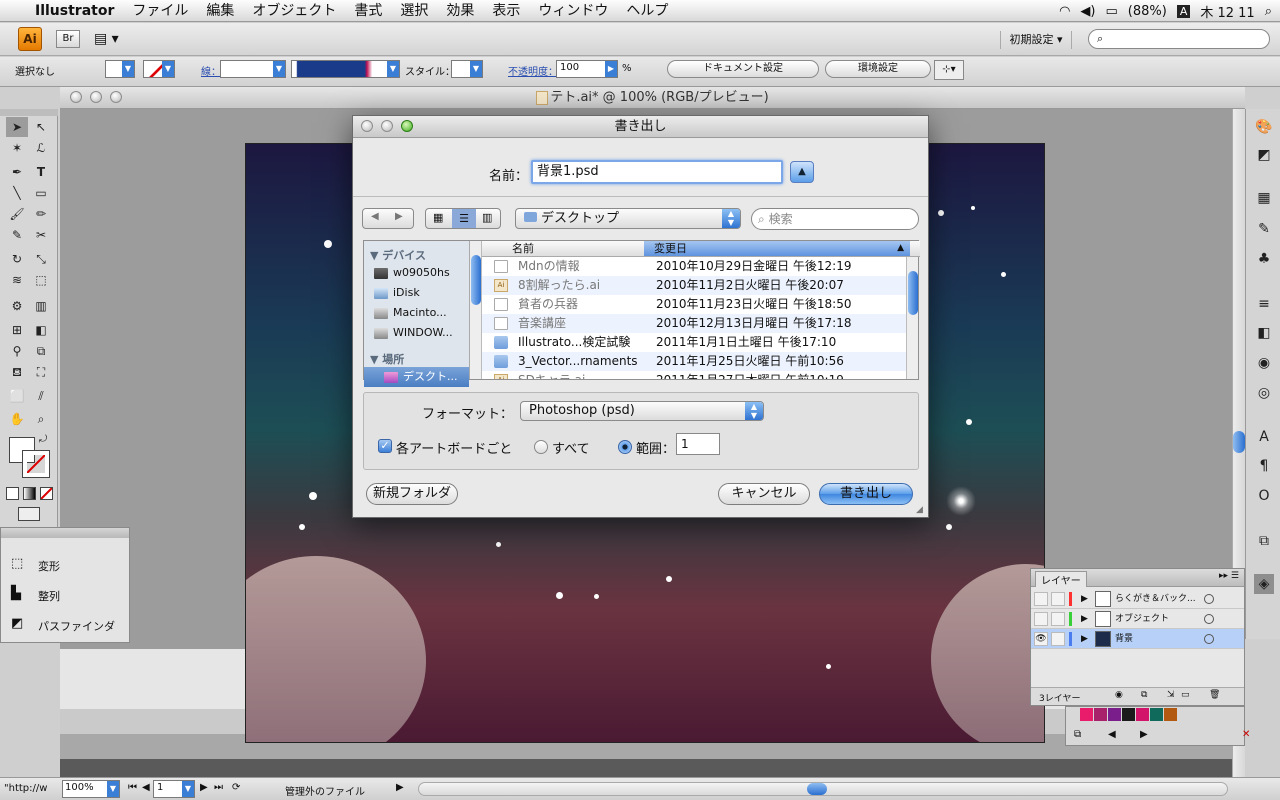  What do you see at coordinates (1124, 639) in the screenshot?
I see `layer-name: 背景` at bounding box center [1124, 639].